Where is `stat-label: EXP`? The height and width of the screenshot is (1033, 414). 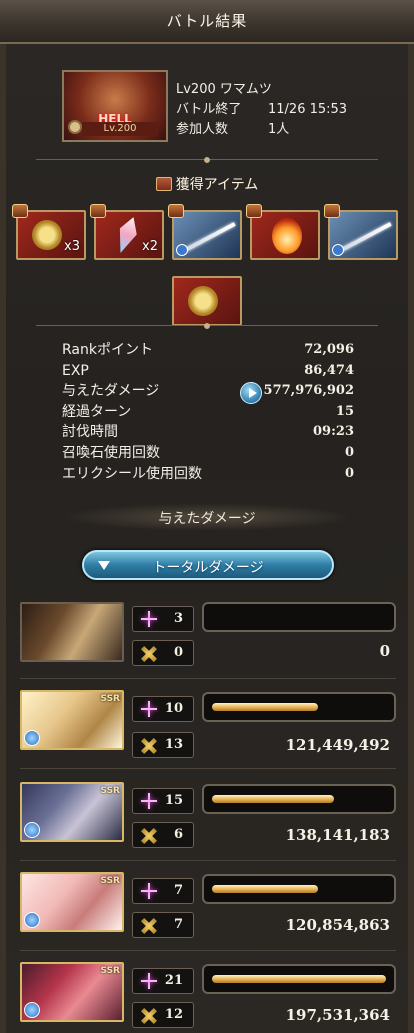
stat-label: EXP is located at coordinates (75, 370).